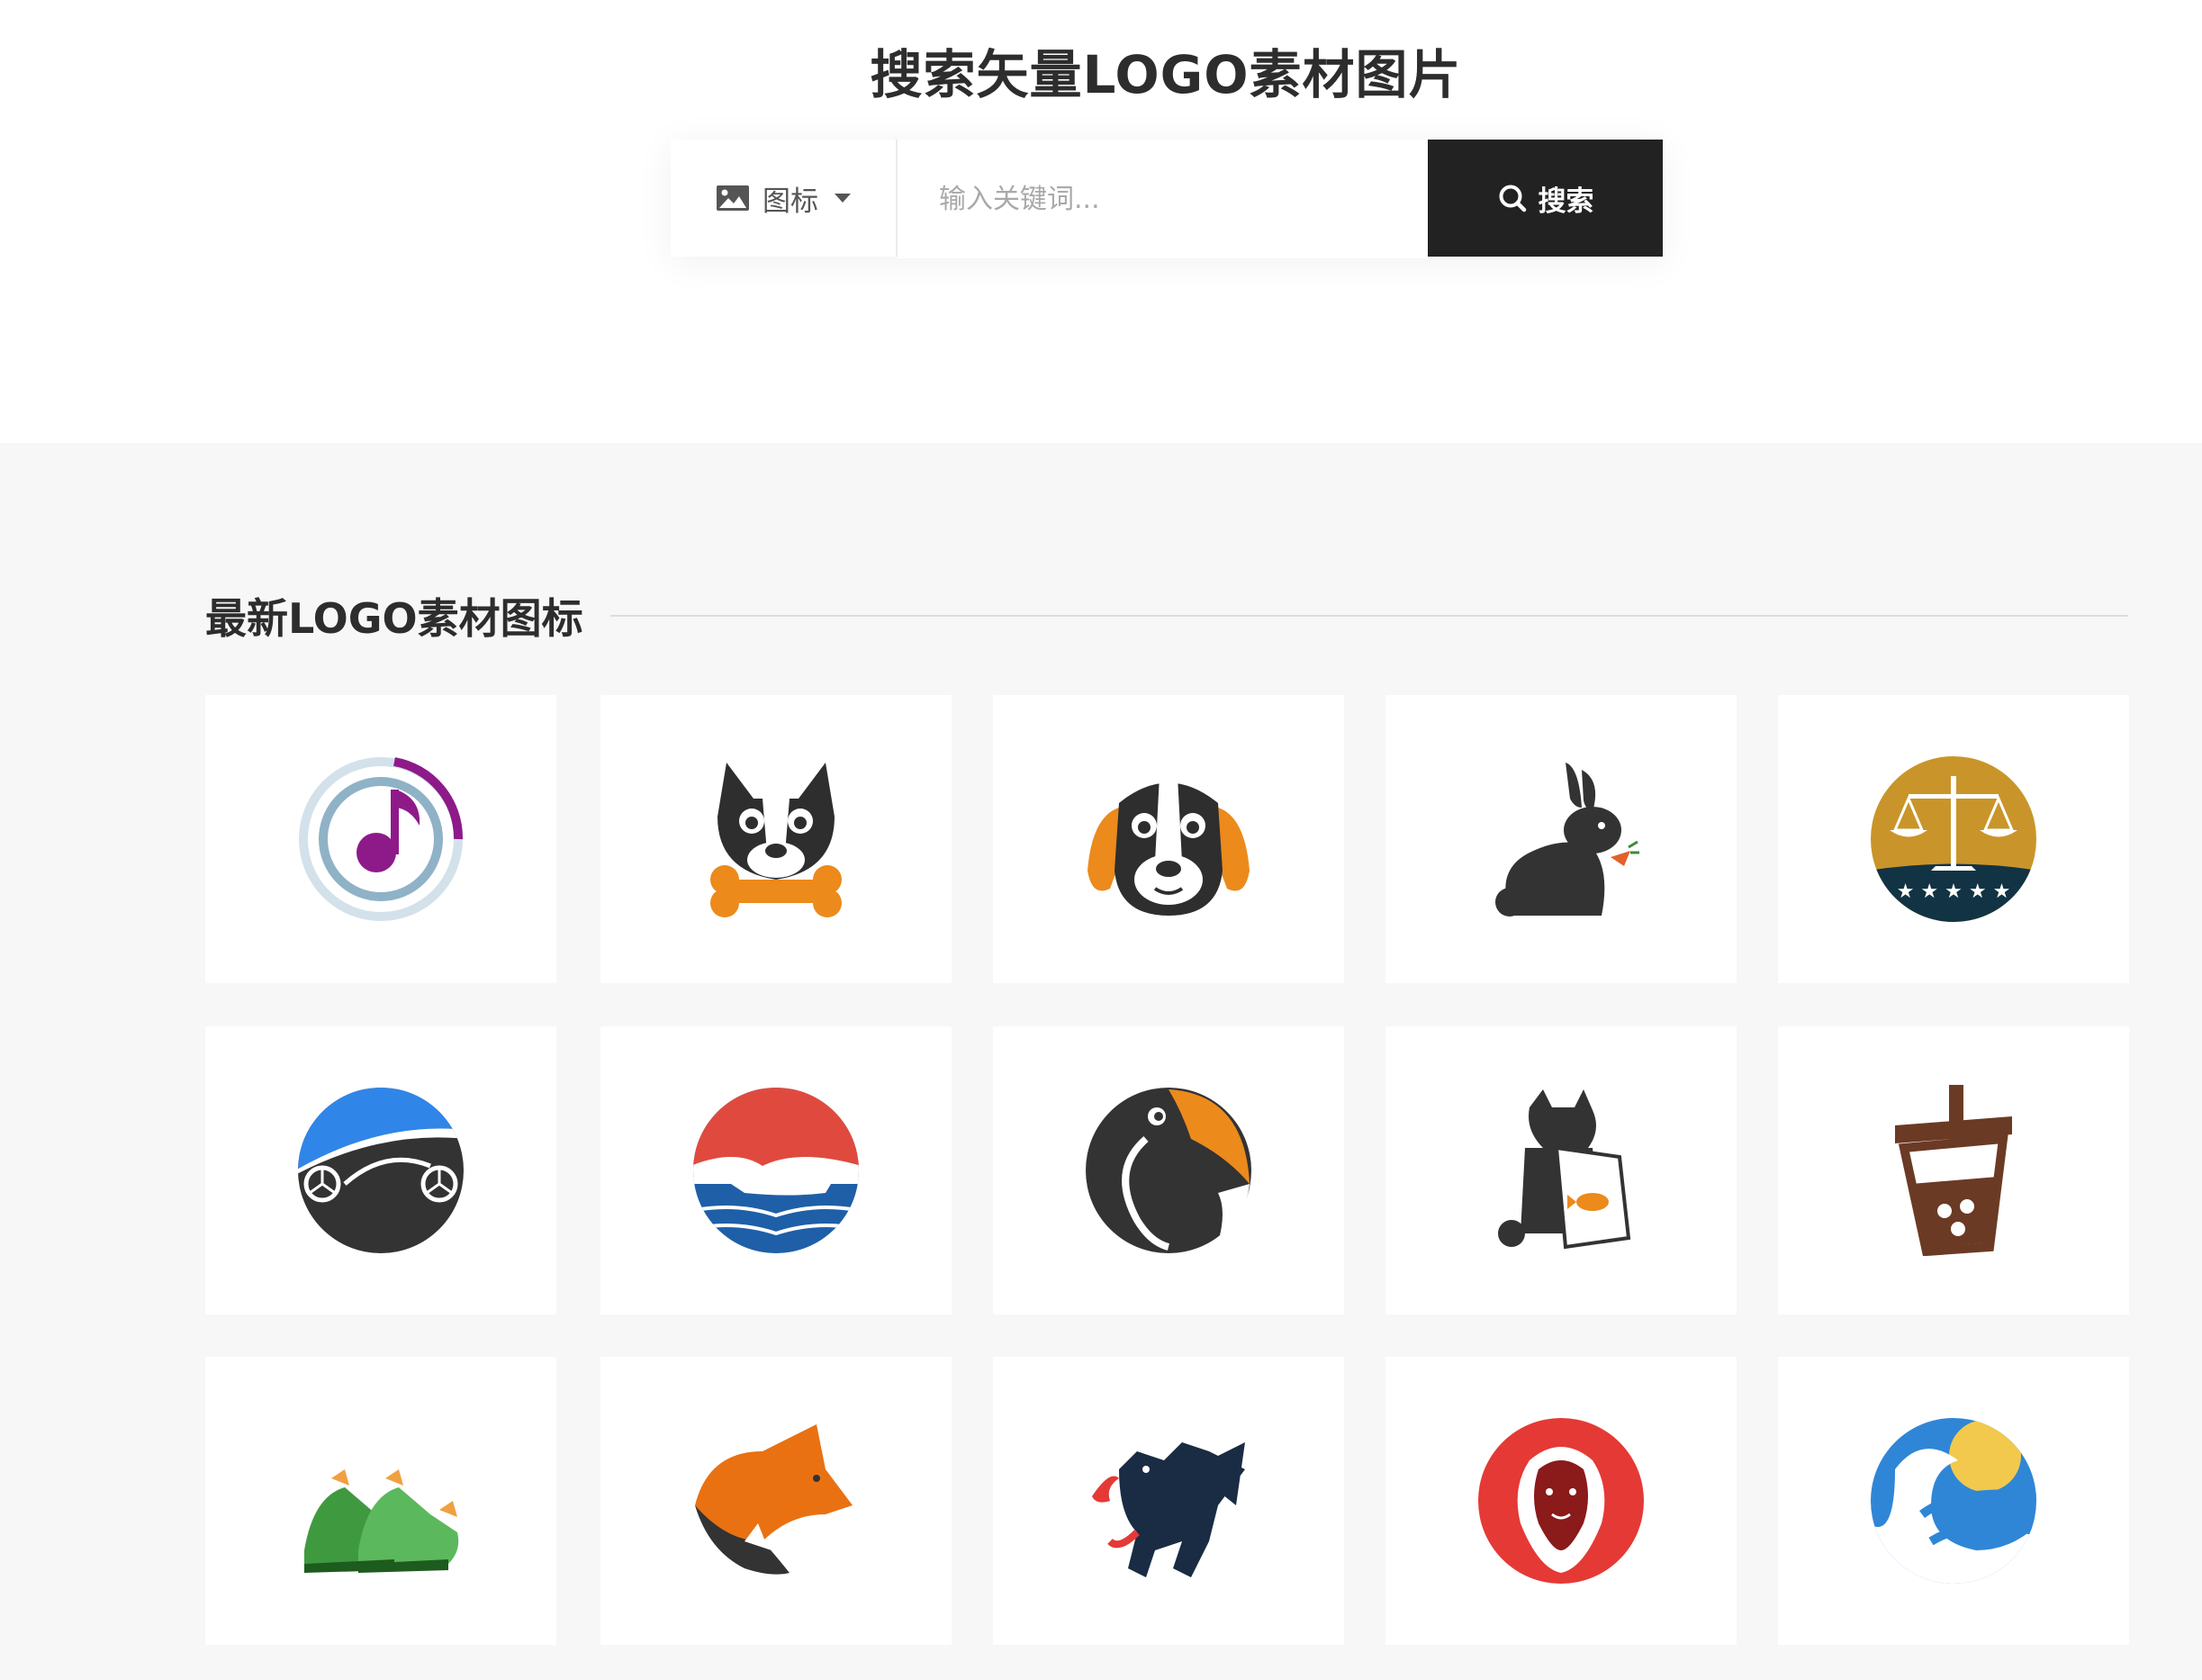 This screenshot has height=1680, width=2202. I want to click on sea-turtle-icon, so click(776, 1170).